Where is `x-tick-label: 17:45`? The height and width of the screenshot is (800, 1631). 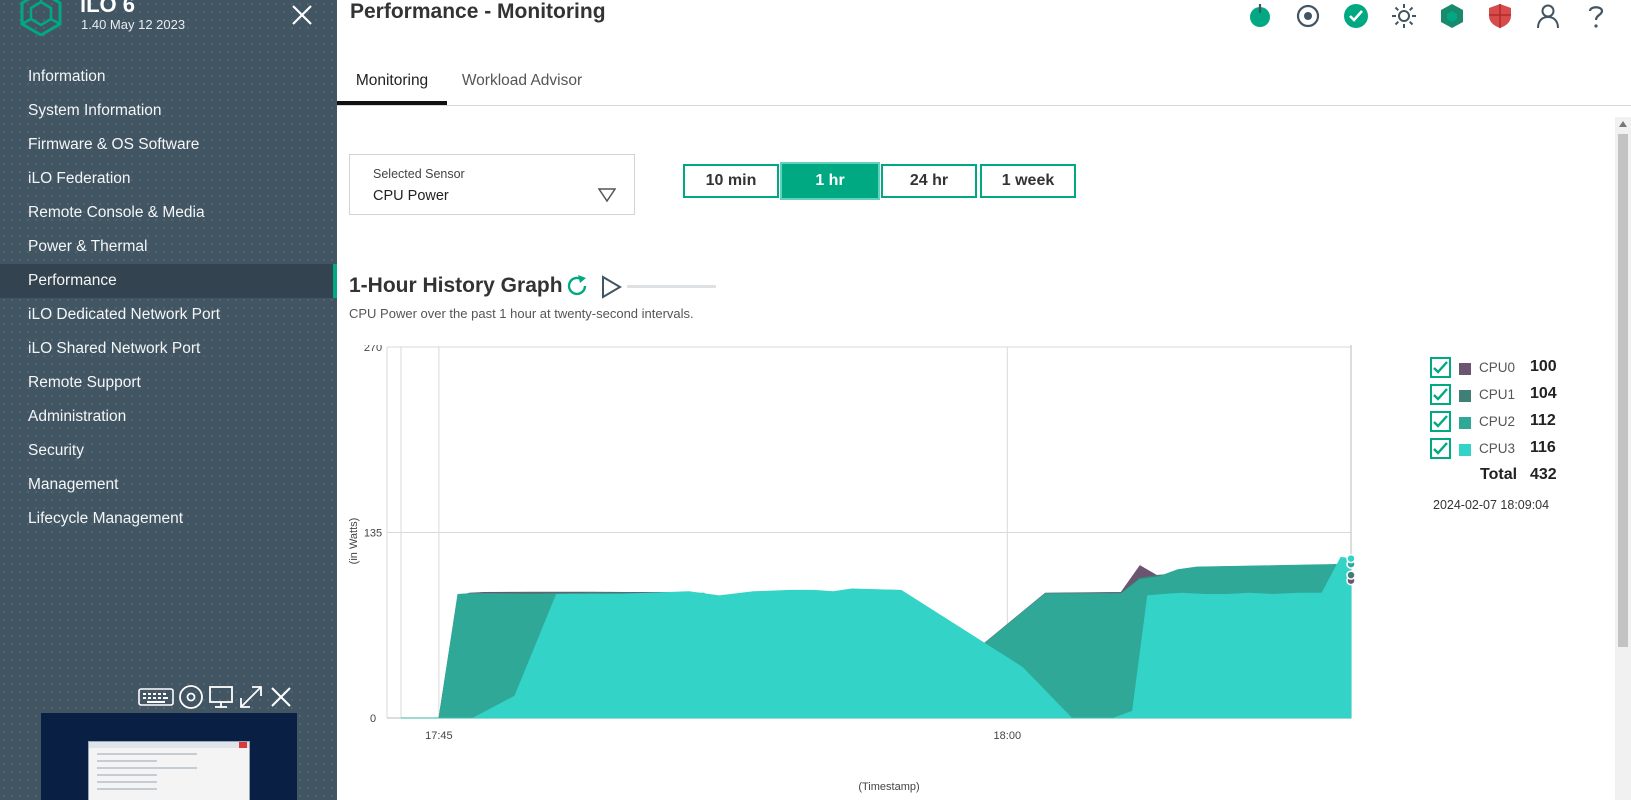
x-tick-label: 17:45 is located at coordinates (439, 736).